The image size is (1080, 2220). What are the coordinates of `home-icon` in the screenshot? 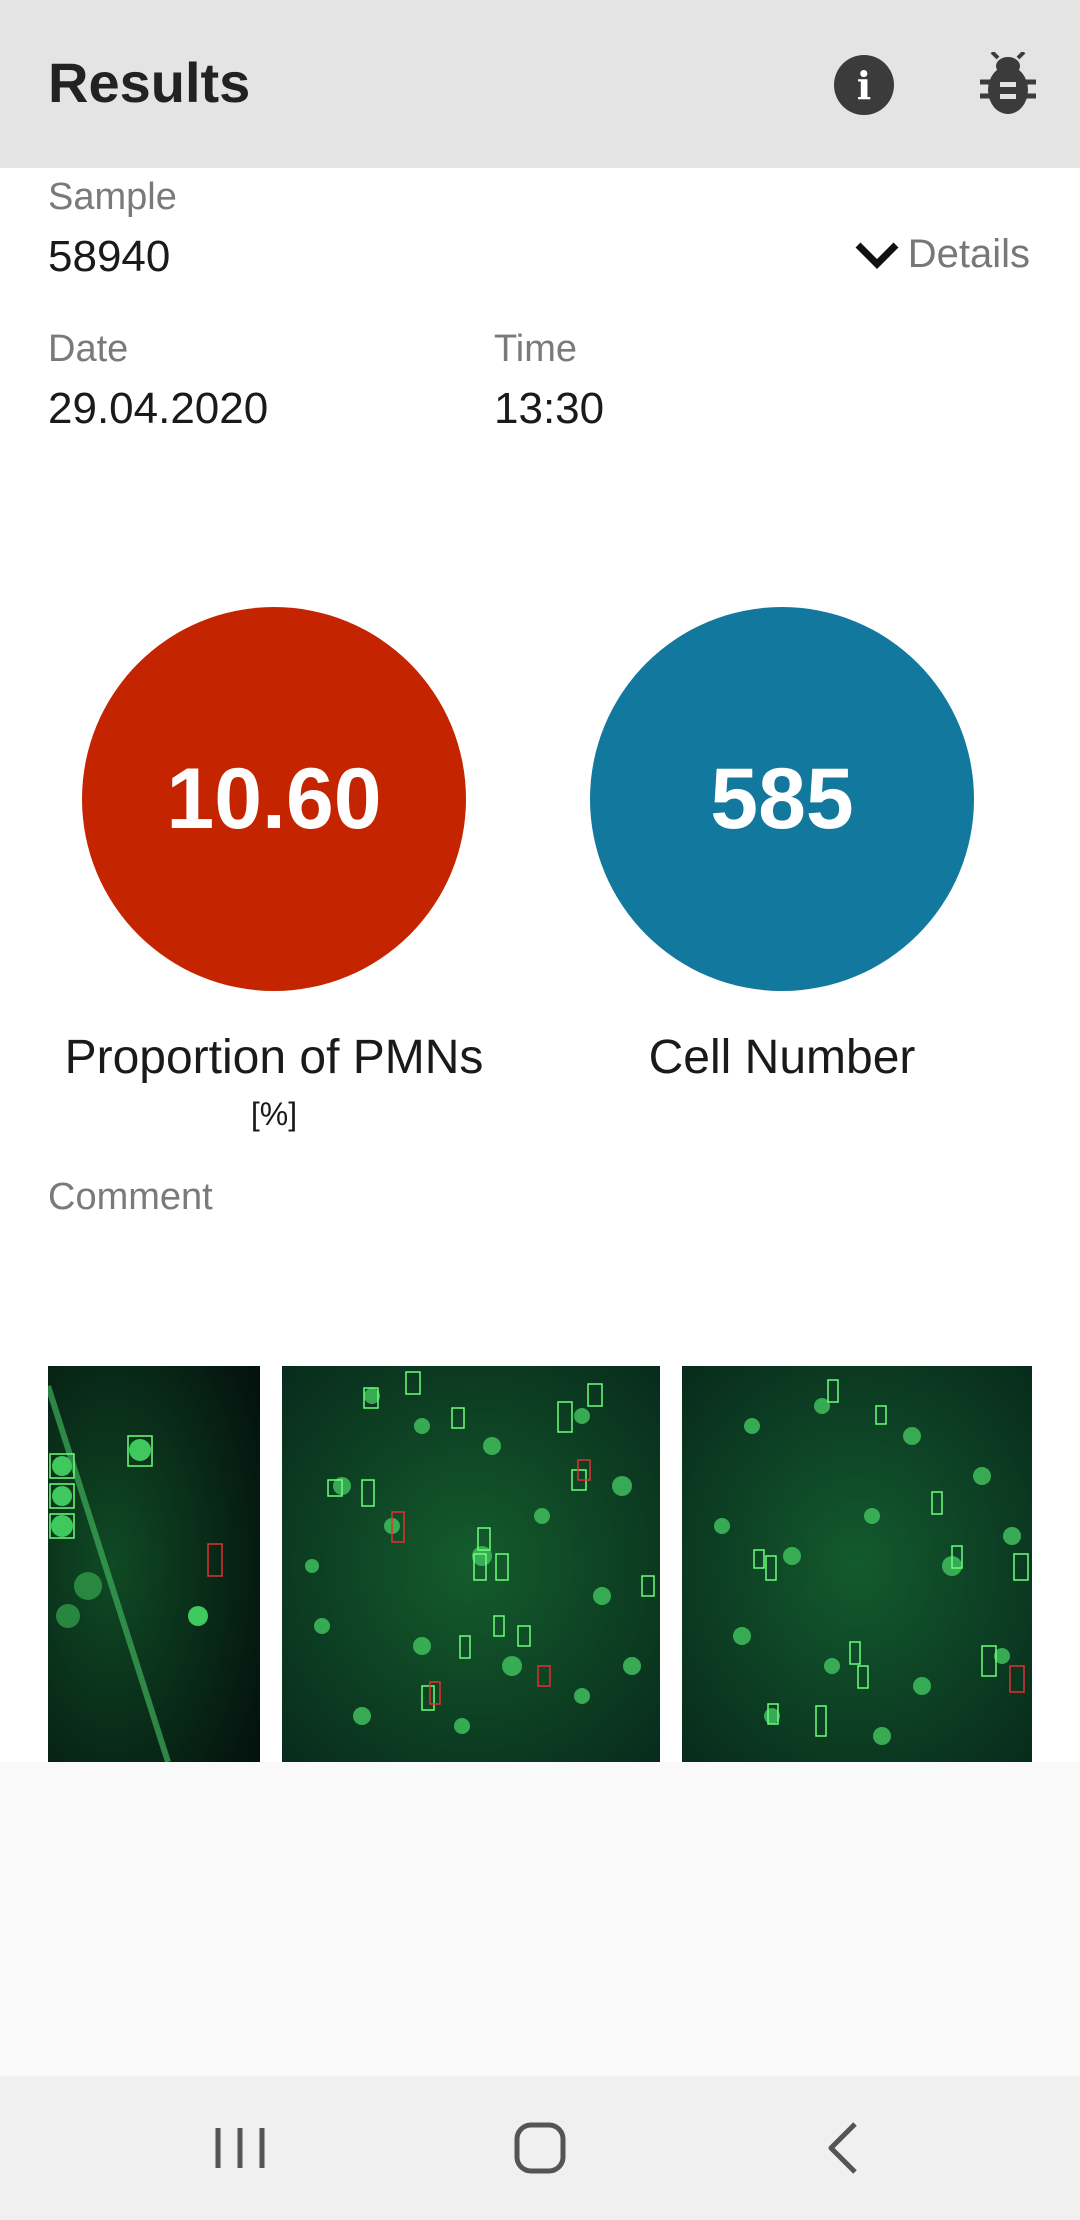 It's located at (540, 2148).